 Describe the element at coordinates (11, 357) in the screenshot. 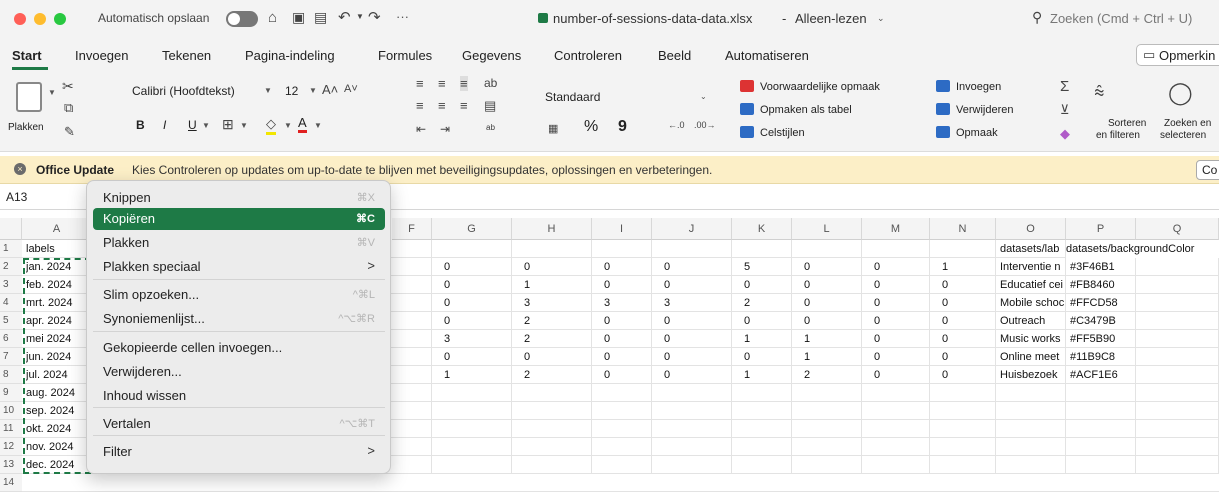

I see `row-header: 7` at that location.